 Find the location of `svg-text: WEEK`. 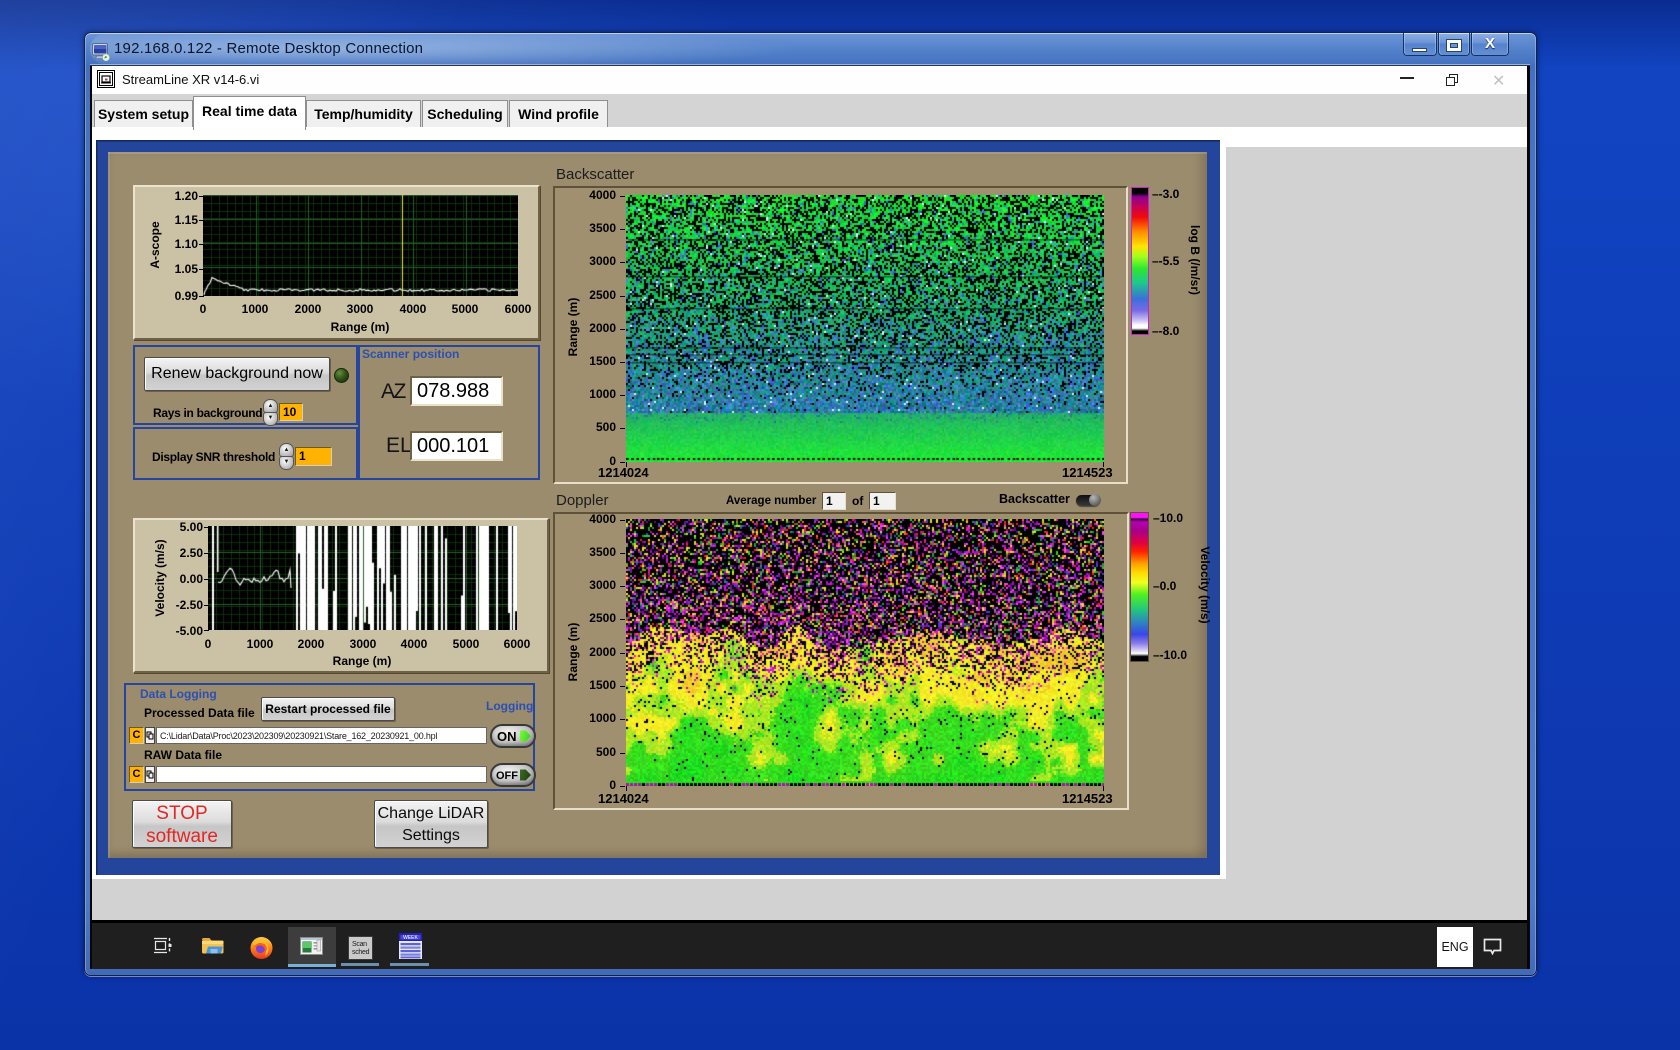

svg-text: WEEK is located at coordinates (410, 938).